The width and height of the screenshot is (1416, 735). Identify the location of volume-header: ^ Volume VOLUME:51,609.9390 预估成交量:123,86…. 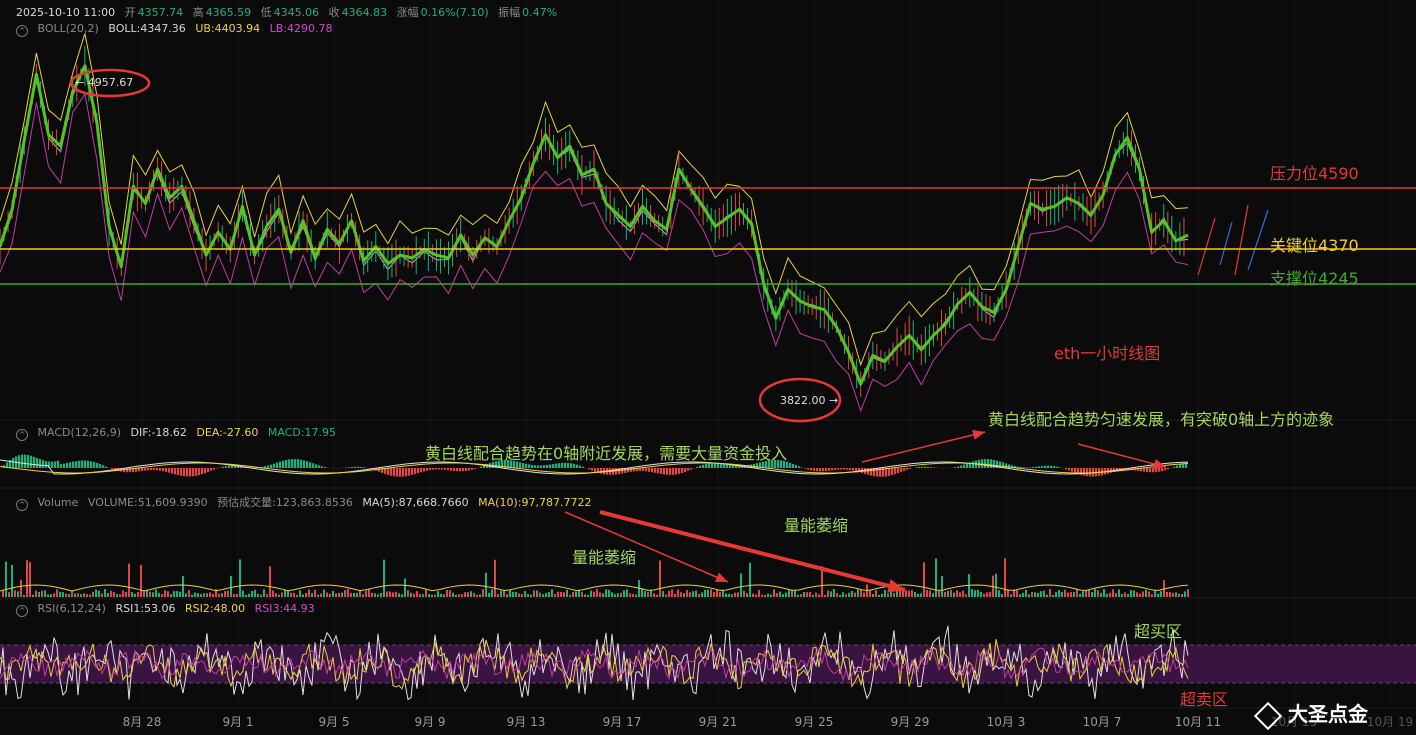
(306, 502).